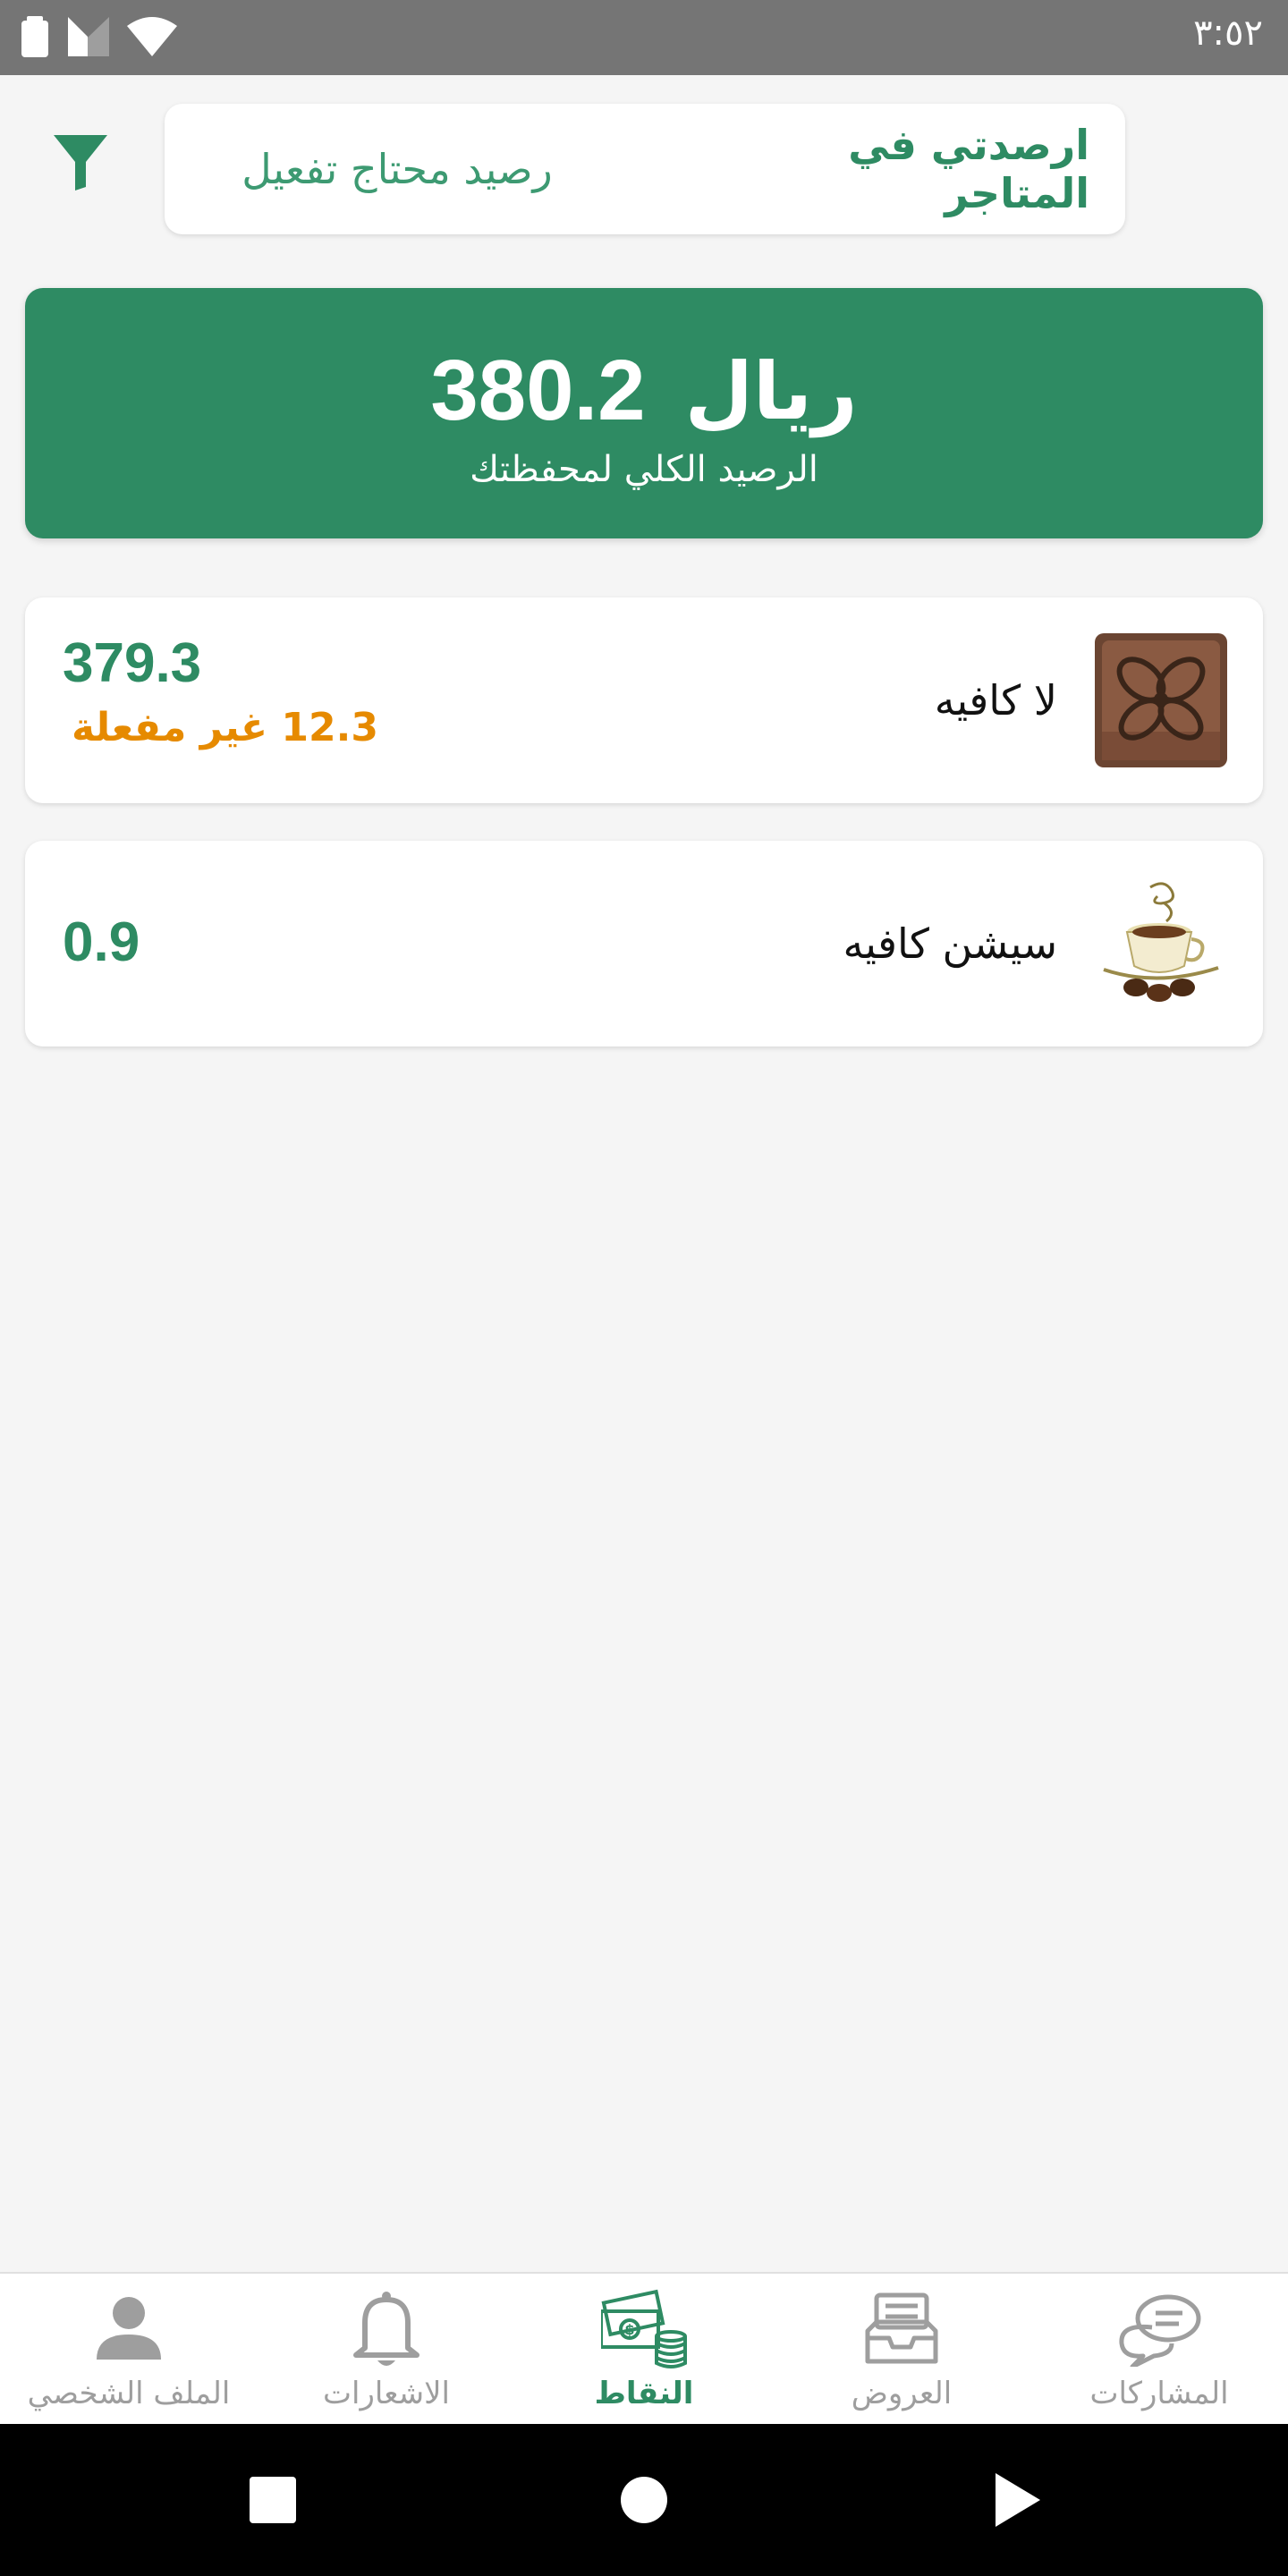  I want to click on nav-item-profile: الملف الشخصي, so click(129, 2350).